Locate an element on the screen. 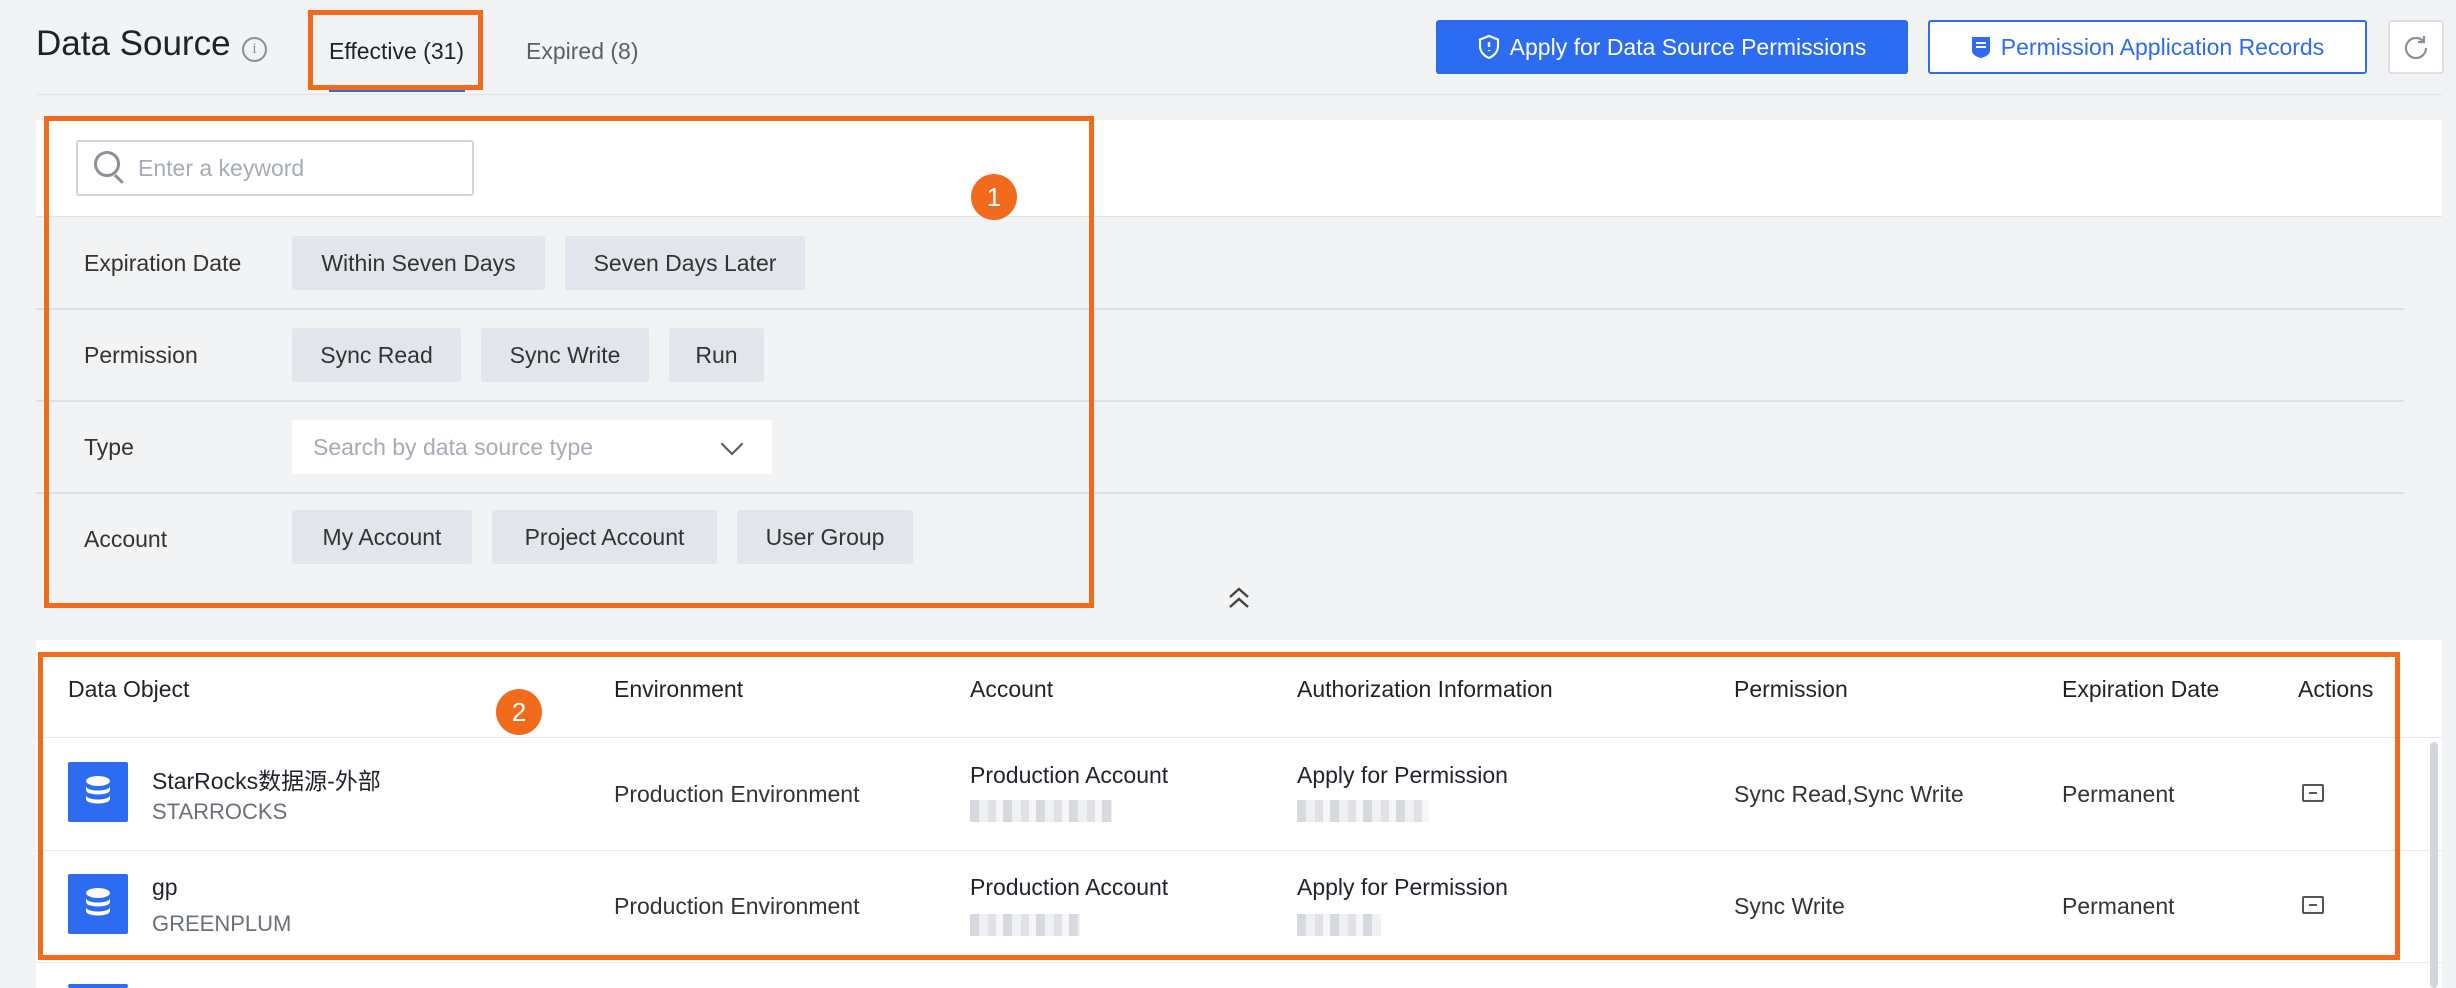 This screenshot has height=988, width=2456. tab-expired: Expired (8) is located at coordinates (582, 51).